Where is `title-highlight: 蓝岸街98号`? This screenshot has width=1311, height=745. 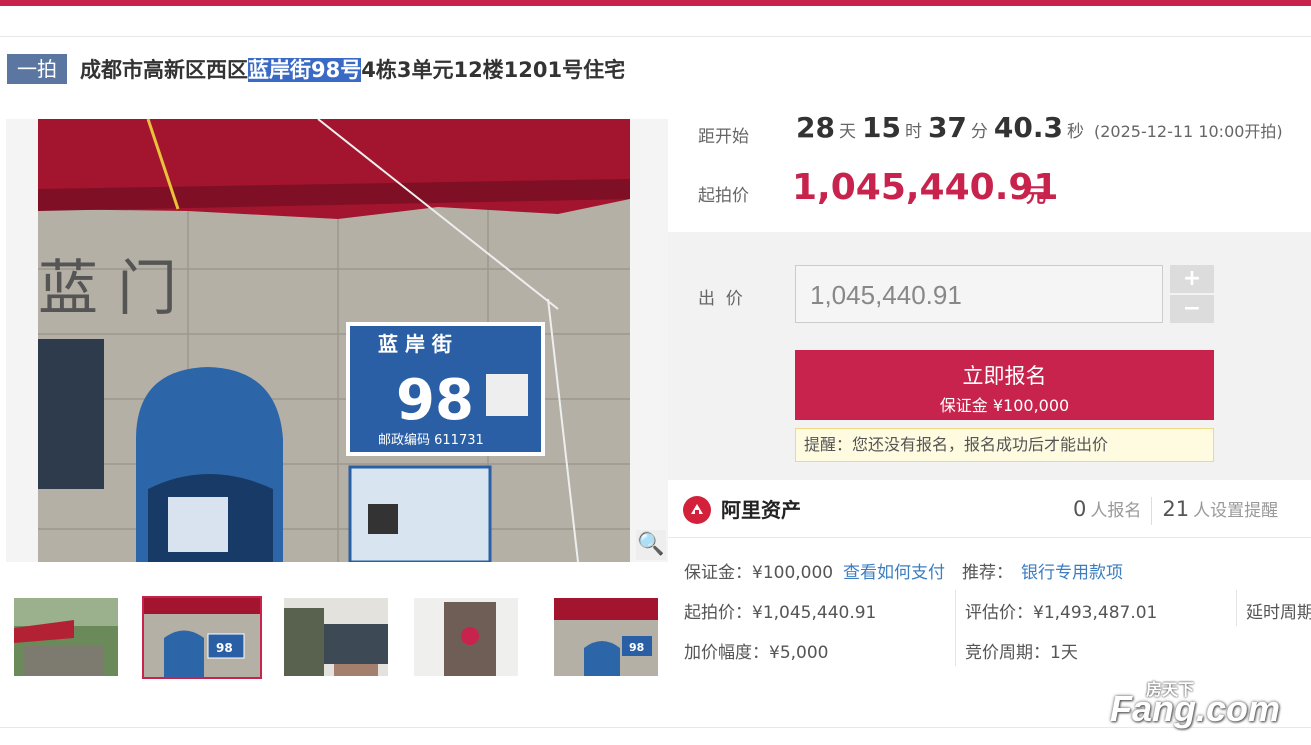 title-highlight: 蓝岸街98号 is located at coordinates (305, 70).